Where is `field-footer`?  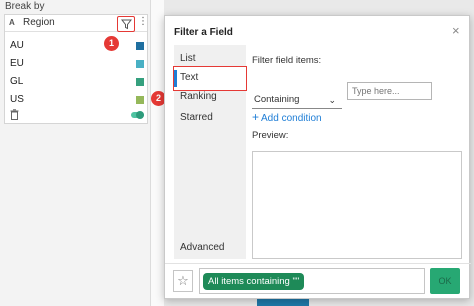 field-footer is located at coordinates (76, 115).